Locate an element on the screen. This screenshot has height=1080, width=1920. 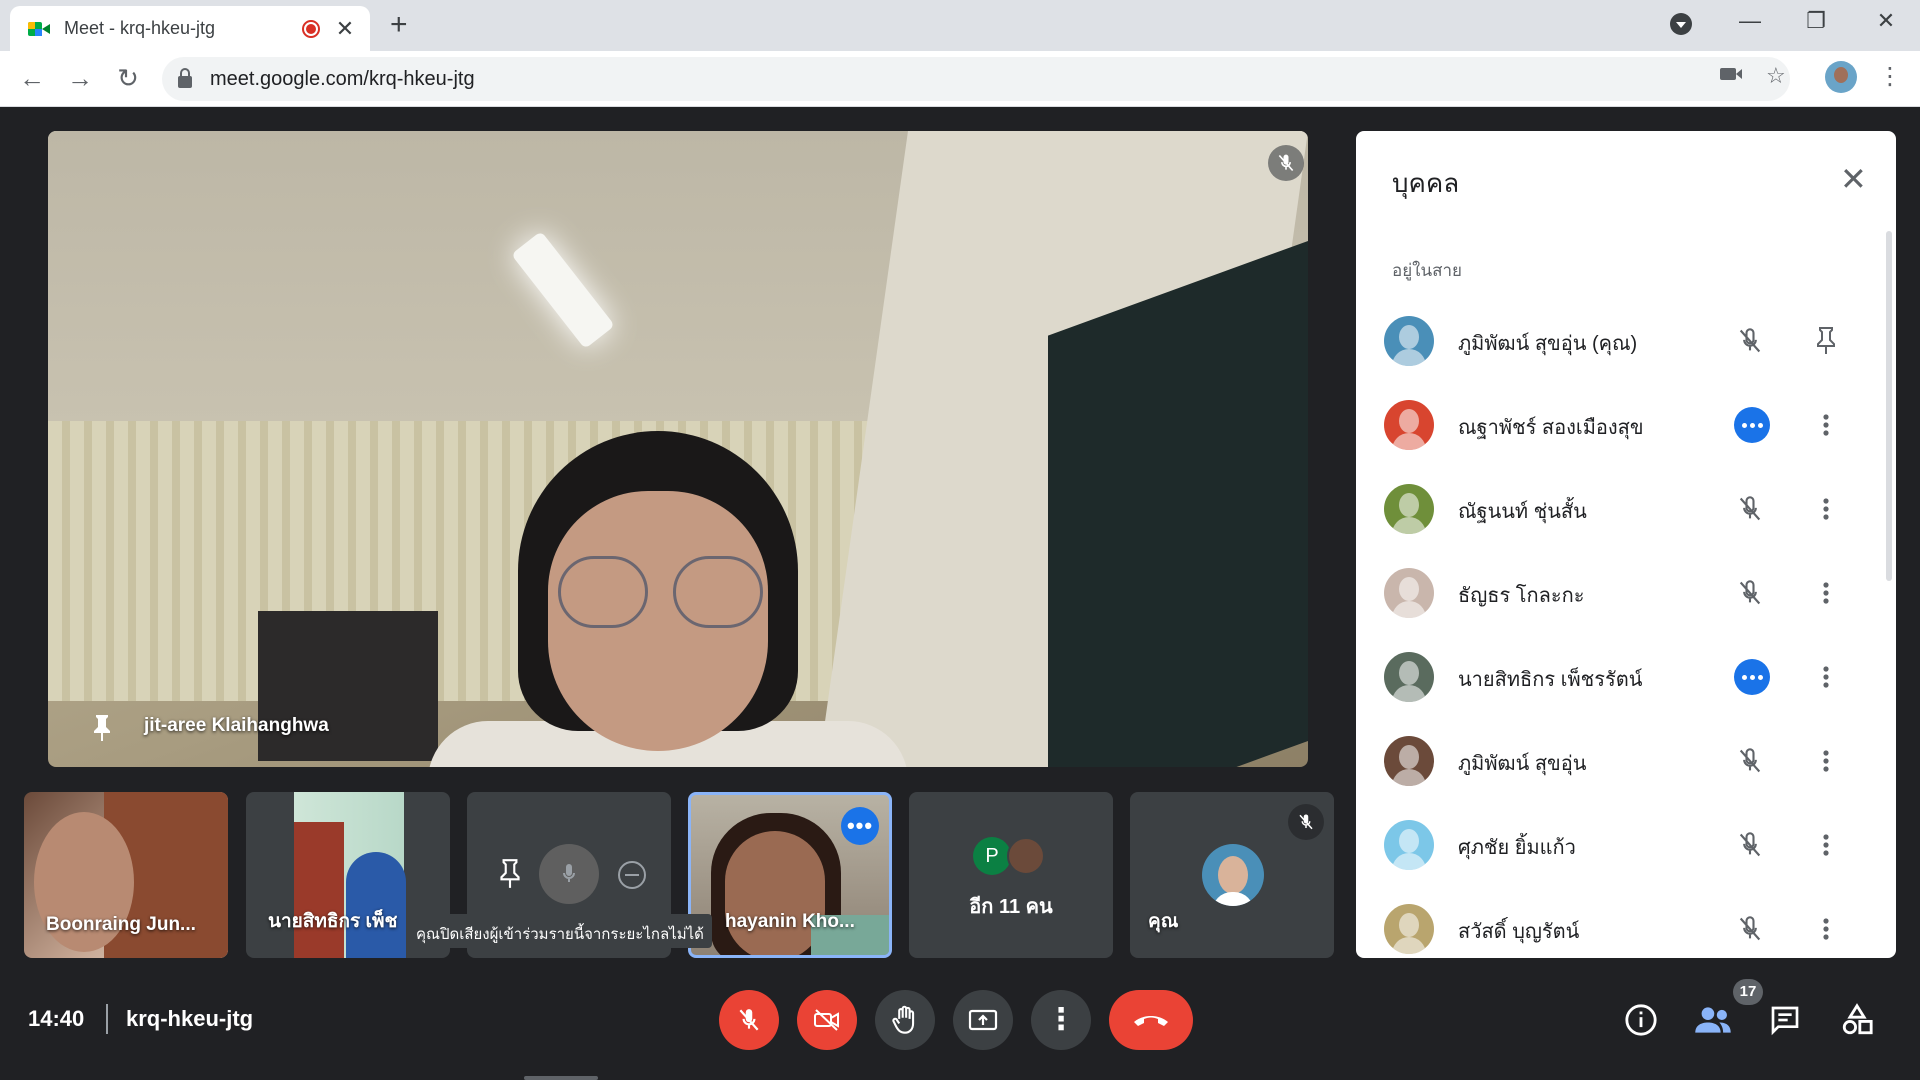
people-button is located at coordinates (1713, 1020).